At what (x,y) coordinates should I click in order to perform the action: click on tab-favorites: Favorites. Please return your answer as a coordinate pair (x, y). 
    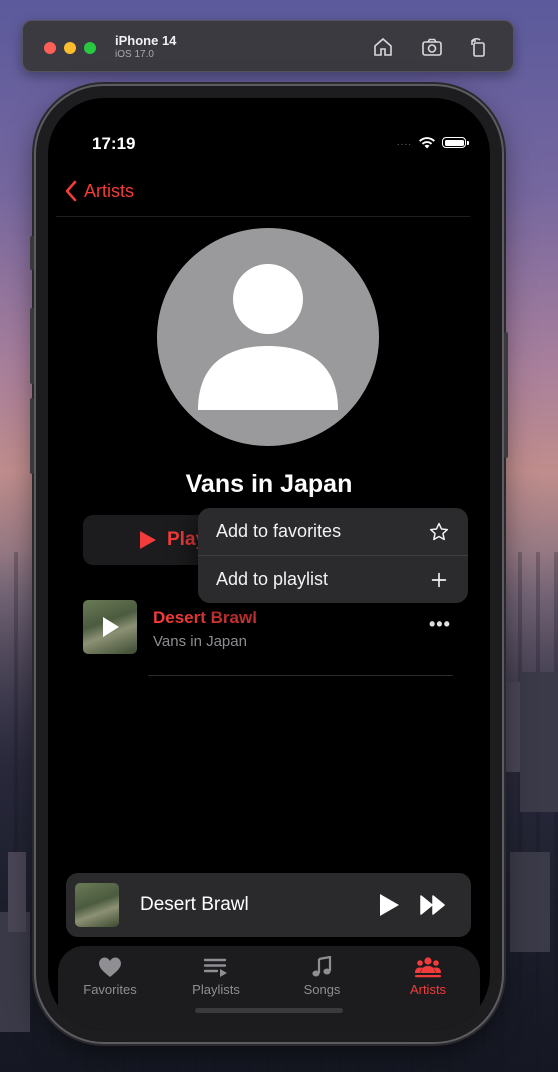
    Looking at the image, I should click on (110, 976).